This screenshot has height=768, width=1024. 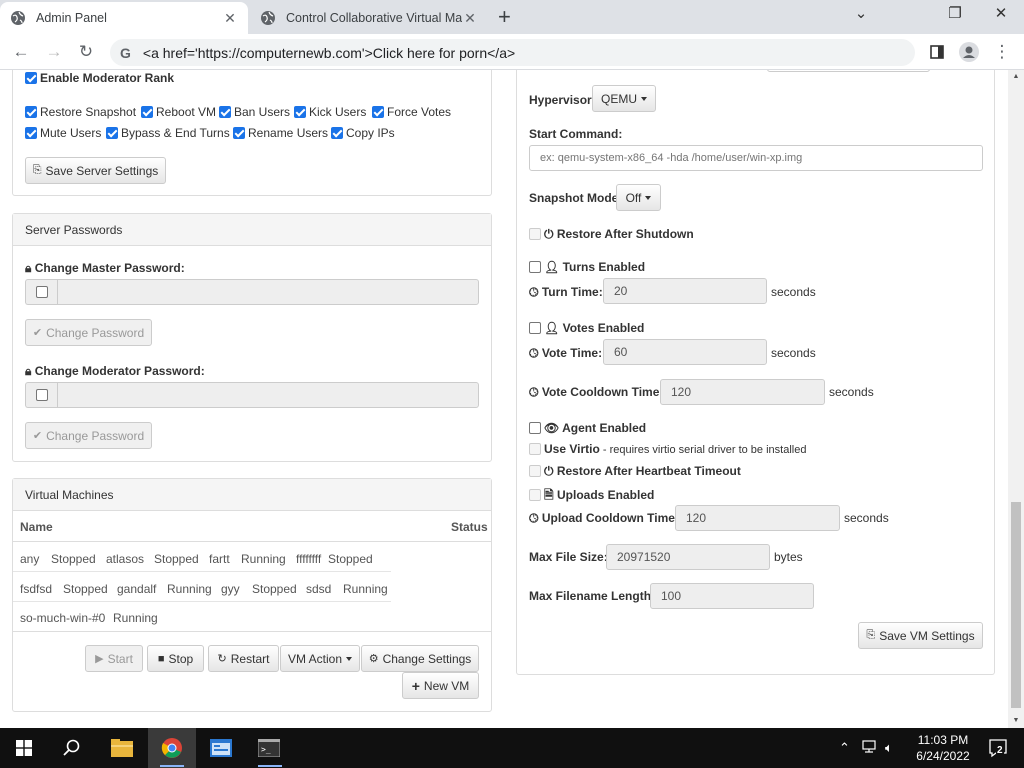 I want to click on vm-name: gyy, so click(x=230, y=589).